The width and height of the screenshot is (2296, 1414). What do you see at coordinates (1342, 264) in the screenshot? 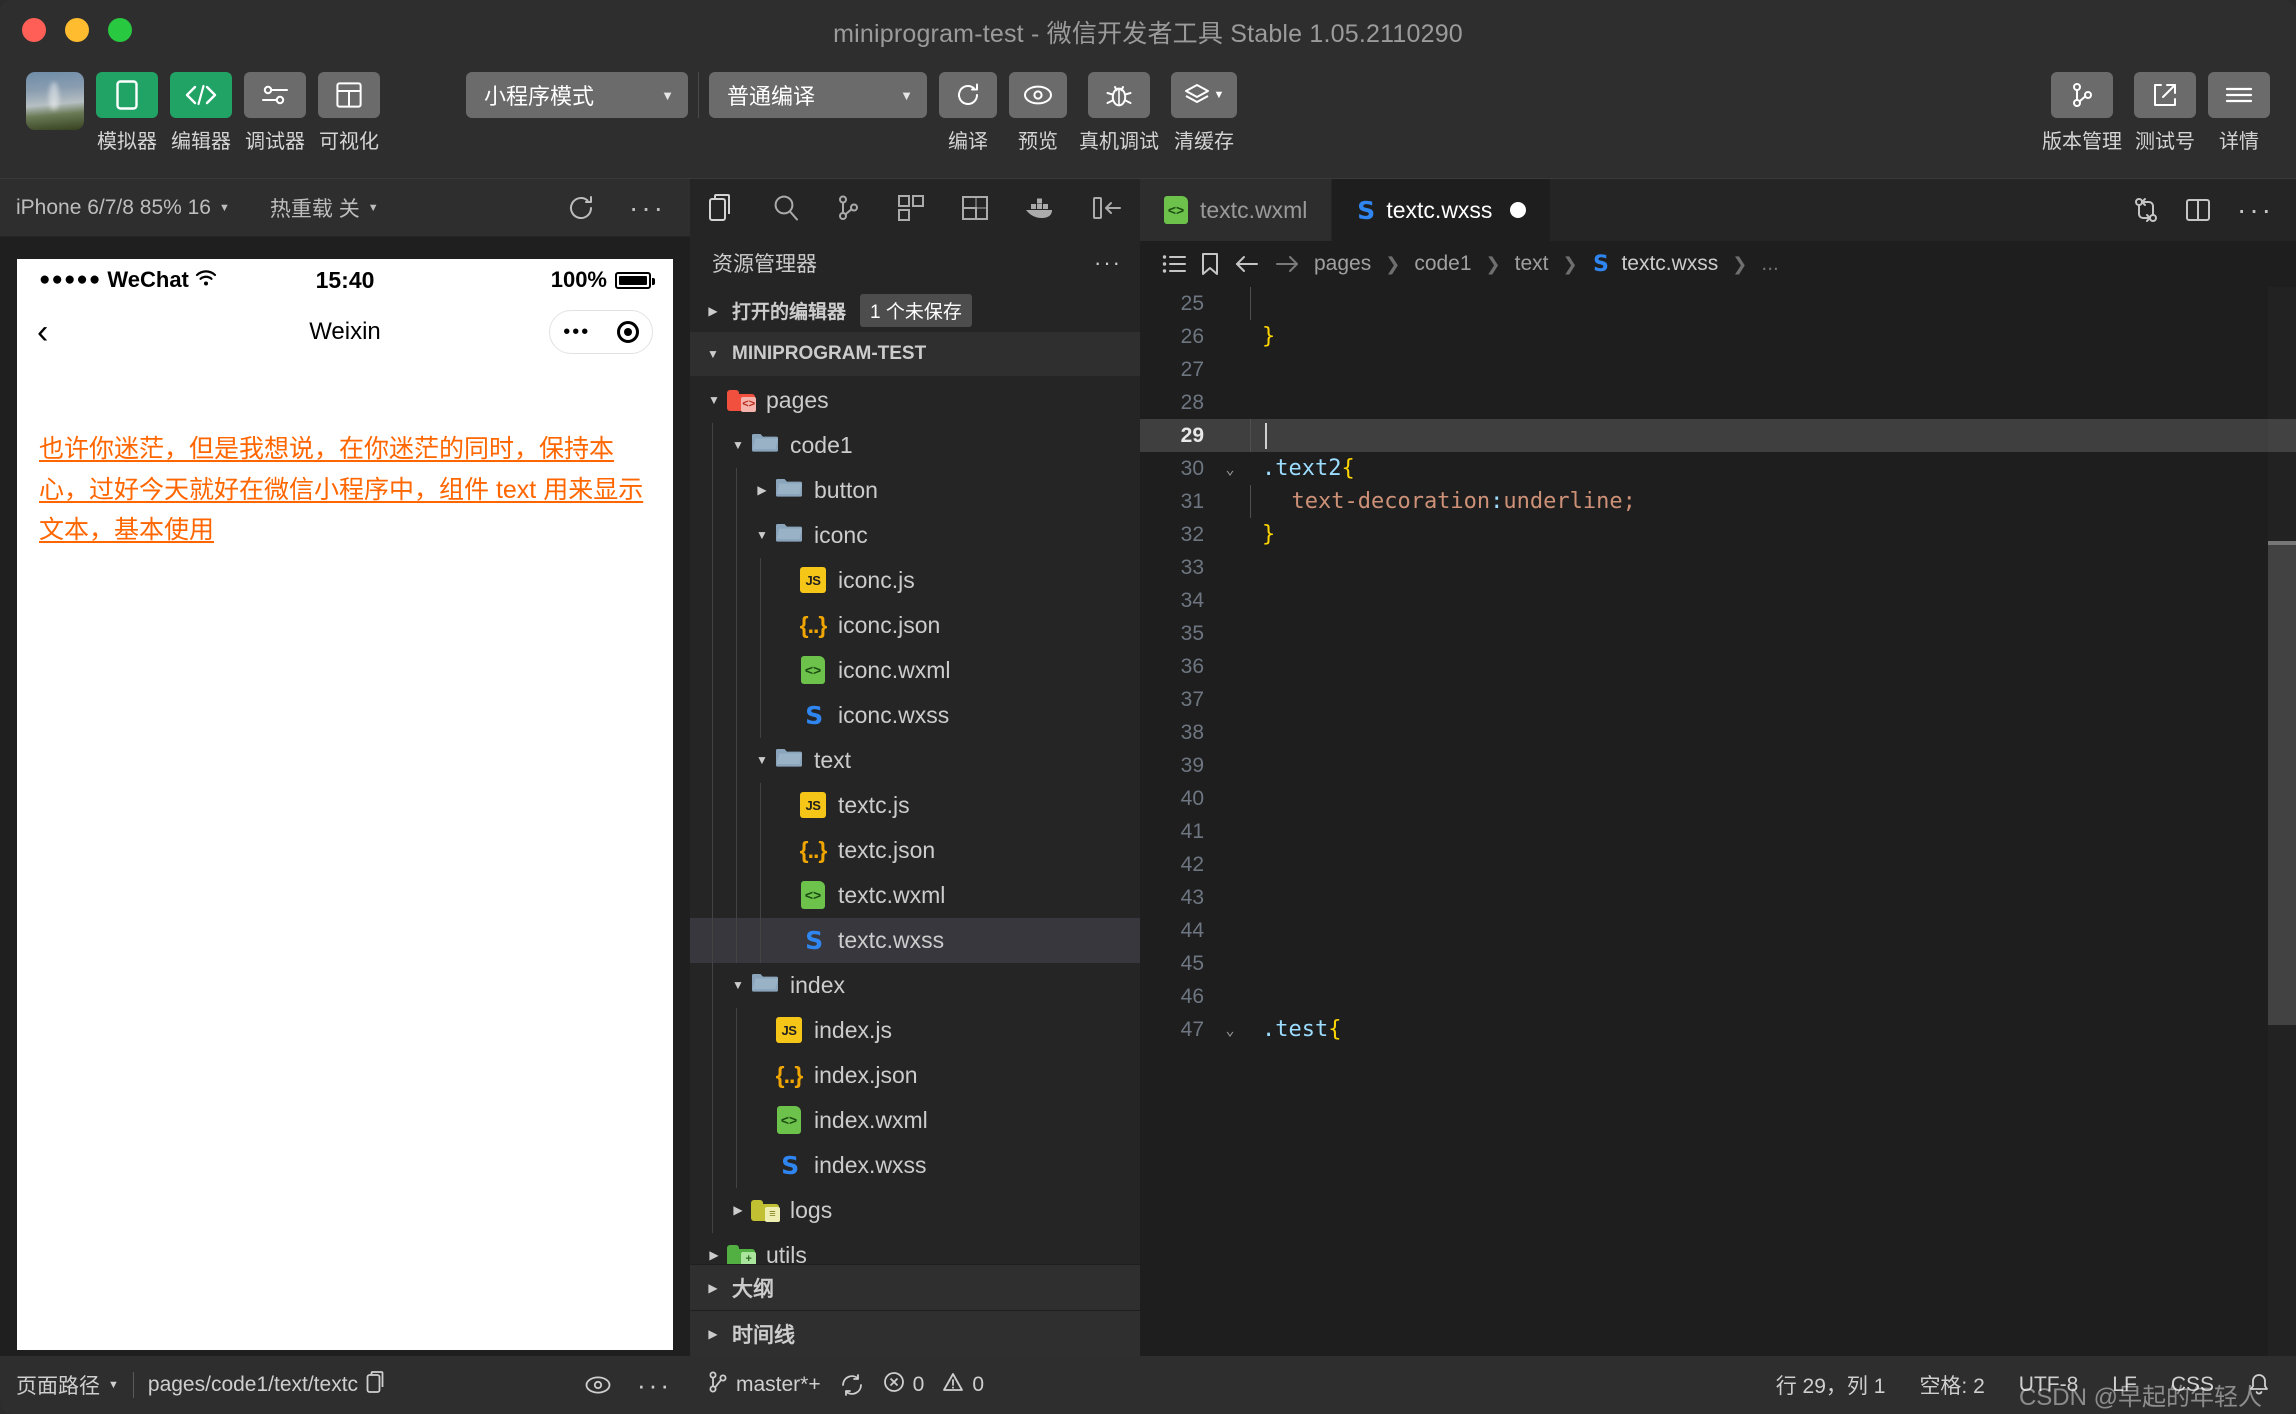
I see `breadcrumb-item-pages: pages` at bounding box center [1342, 264].